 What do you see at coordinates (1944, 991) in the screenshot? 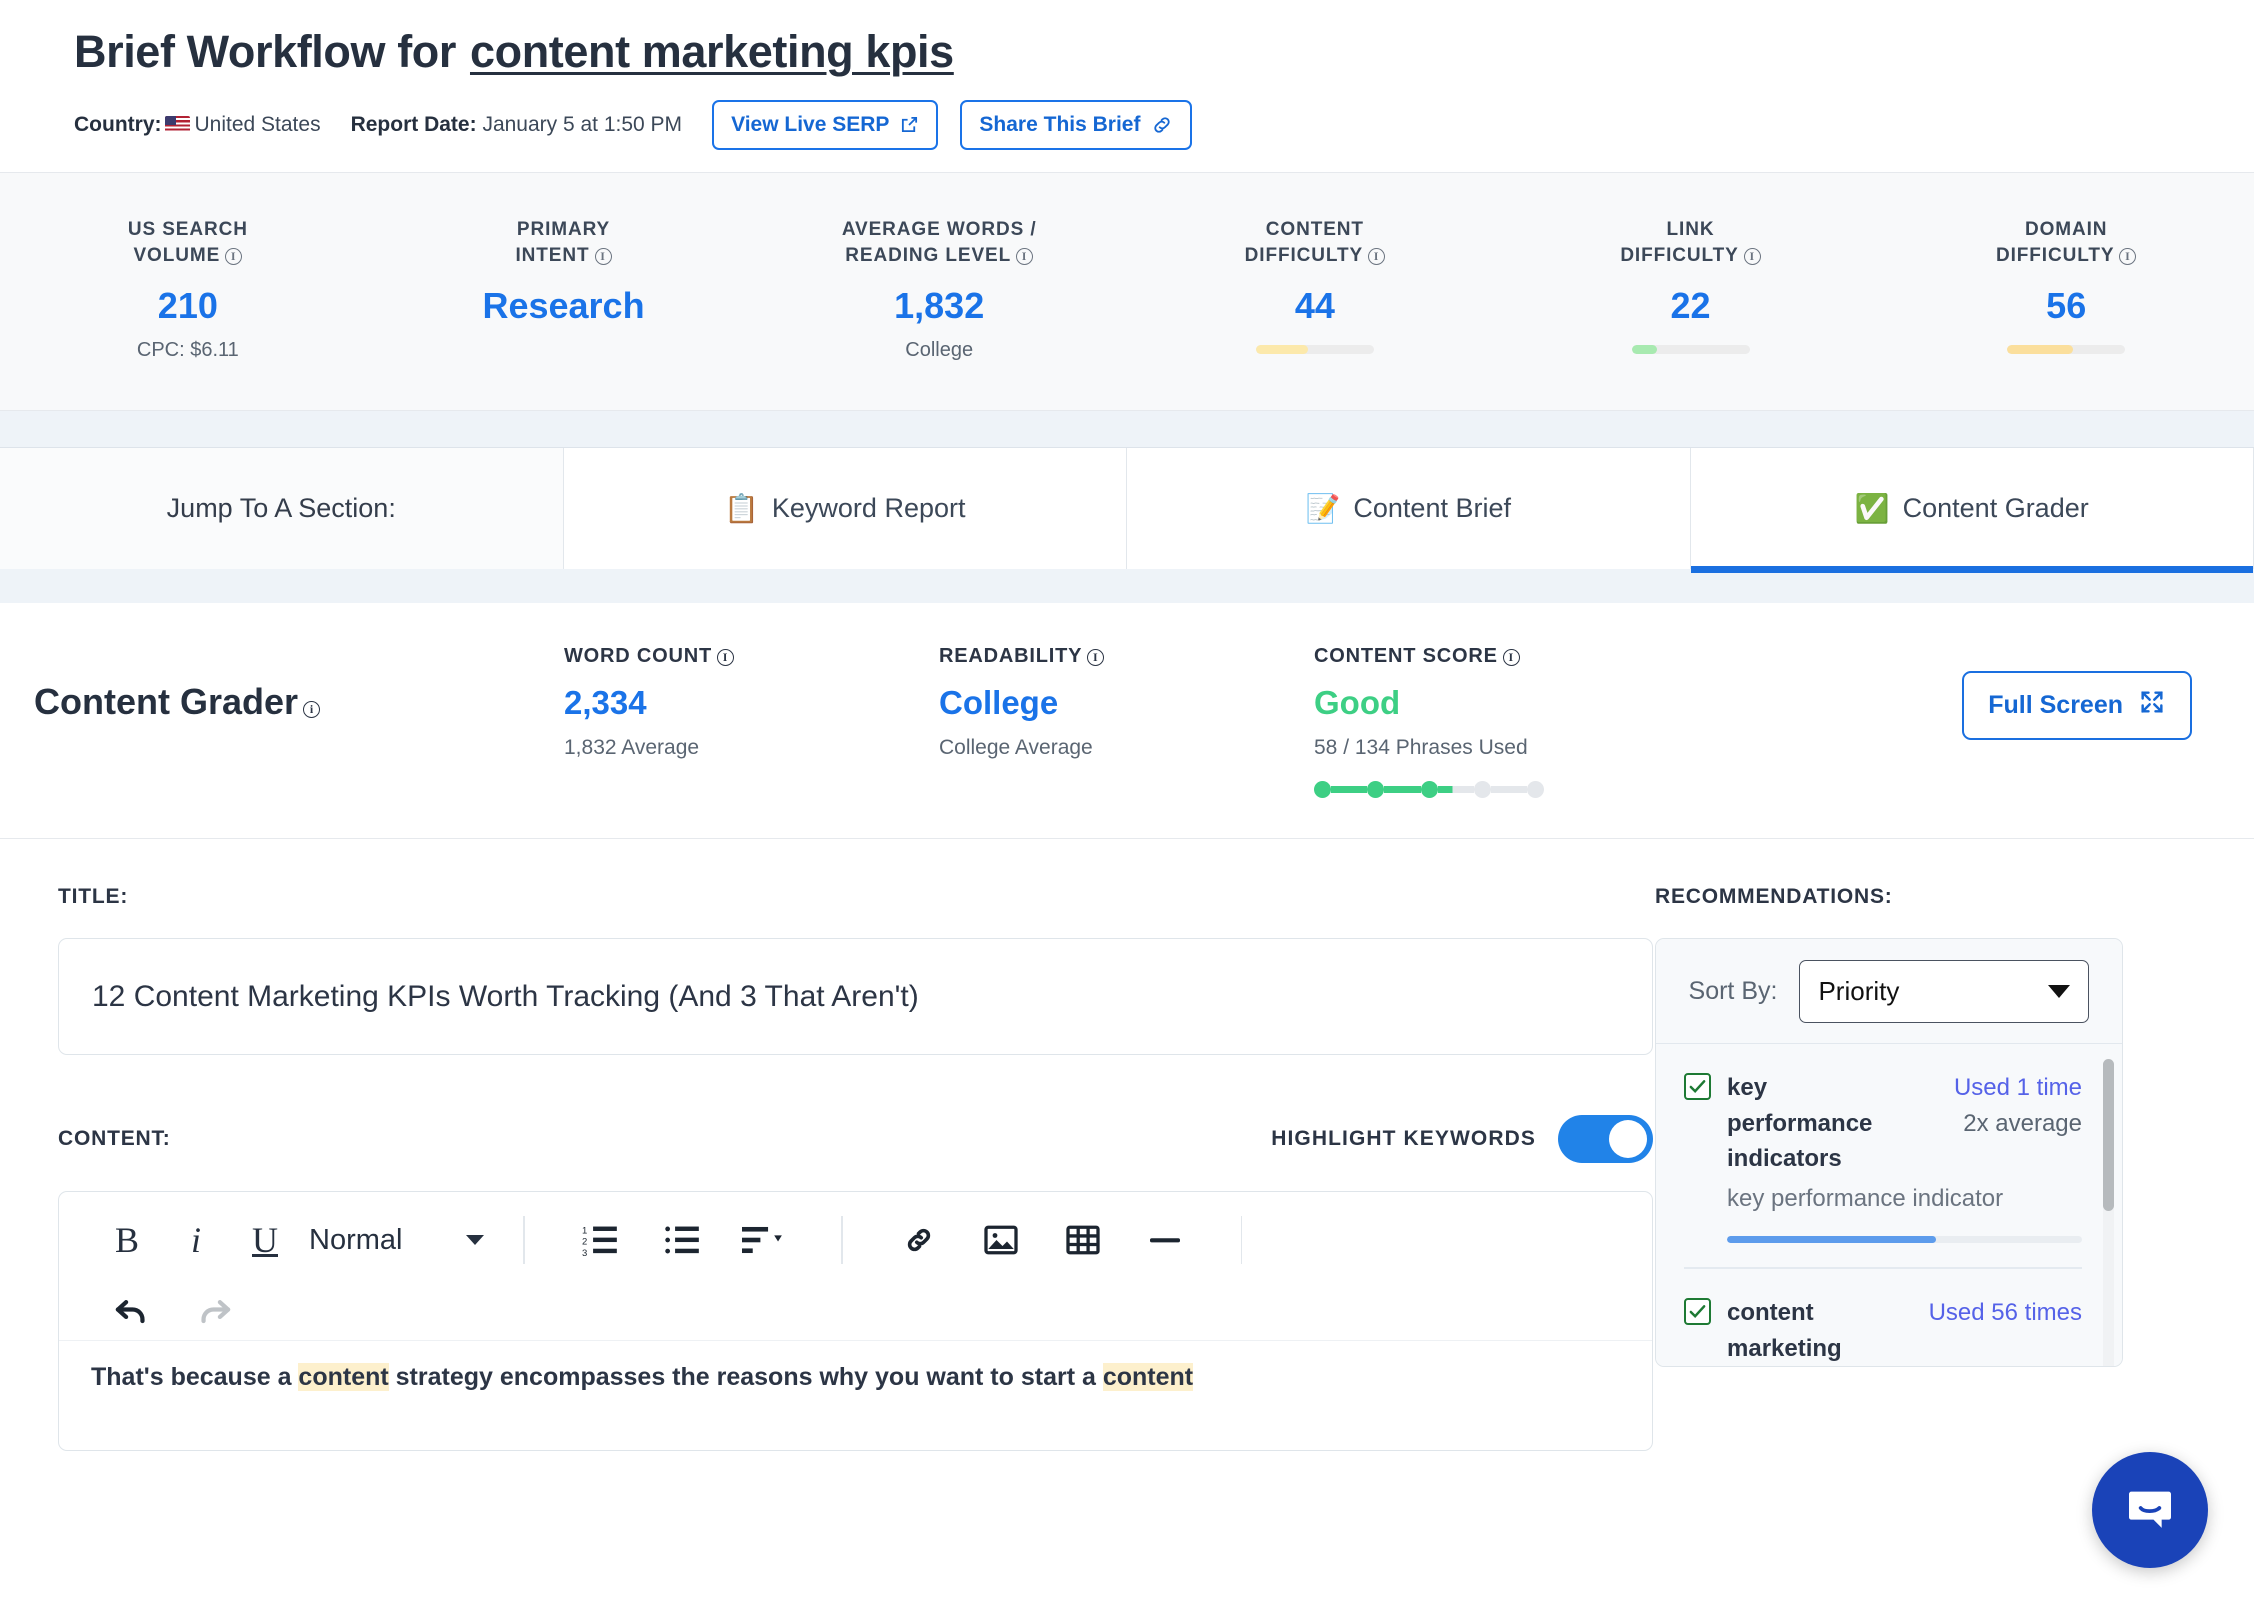
I see `sort-by-select: Priority` at bounding box center [1944, 991].